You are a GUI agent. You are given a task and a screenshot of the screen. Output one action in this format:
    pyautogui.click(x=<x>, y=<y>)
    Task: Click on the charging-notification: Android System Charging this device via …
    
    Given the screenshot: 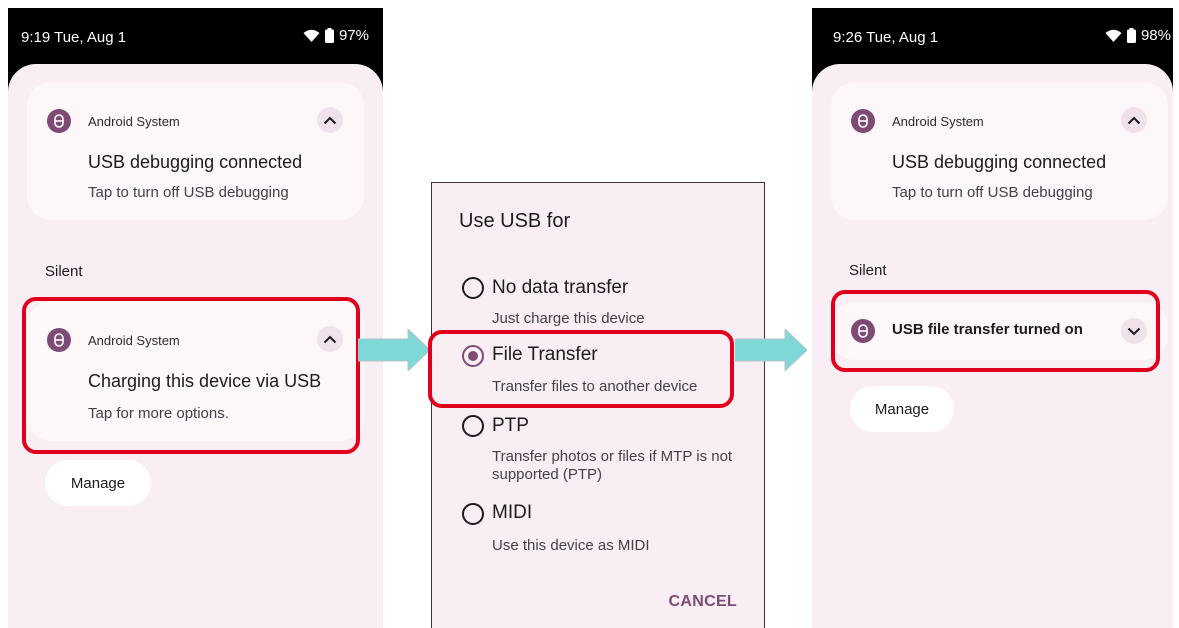 What is the action you would take?
    pyautogui.click(x=195, y=371)
    